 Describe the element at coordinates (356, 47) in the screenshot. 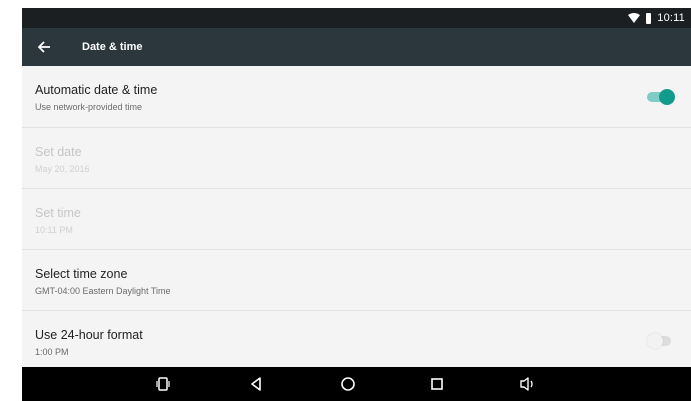

I see `app-toolbar: Date & time` at that location.